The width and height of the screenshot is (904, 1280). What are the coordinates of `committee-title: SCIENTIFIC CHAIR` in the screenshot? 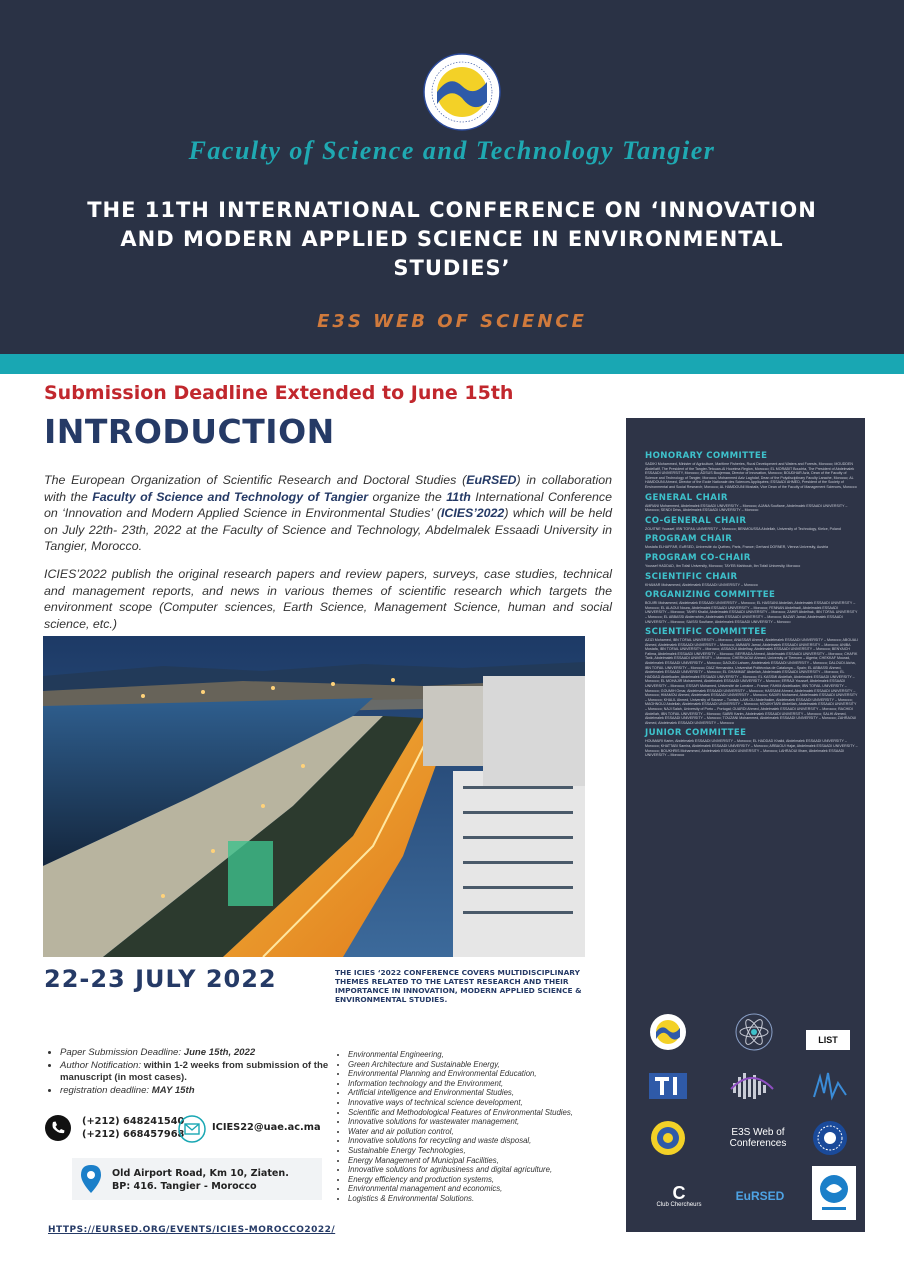 It's located at (691, 576).